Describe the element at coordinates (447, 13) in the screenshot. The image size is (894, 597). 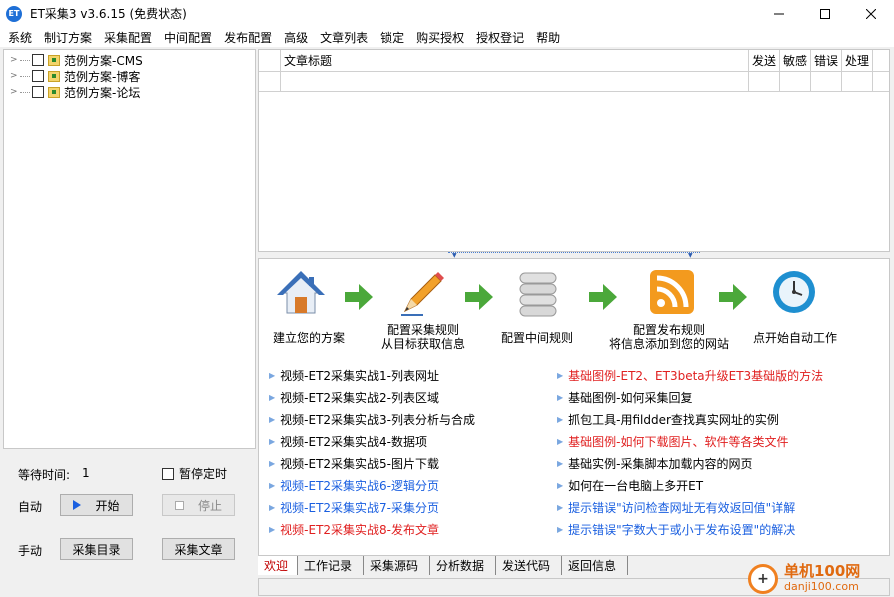
I see `title-bar: ET ET采集3 v3.6.15 (免费状态)` at that location.